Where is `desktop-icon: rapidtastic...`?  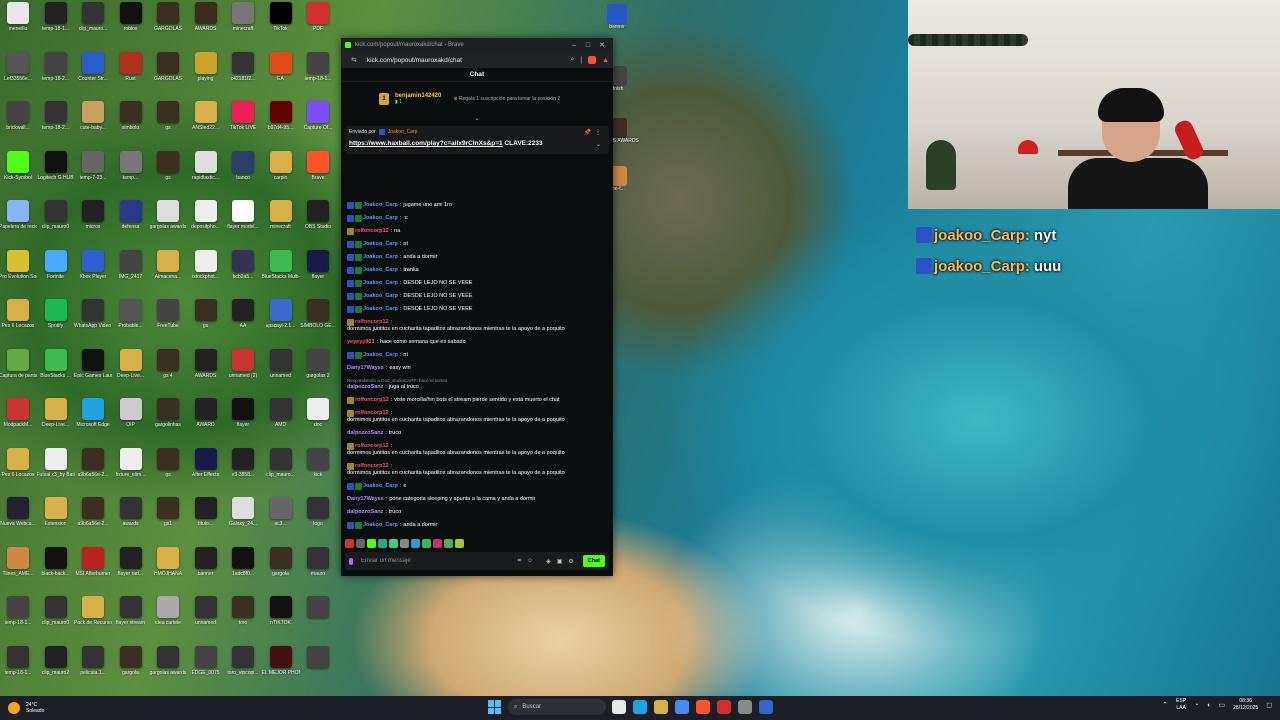
desktop-icon: rapidtastic... is located at coordinates (206, 174).